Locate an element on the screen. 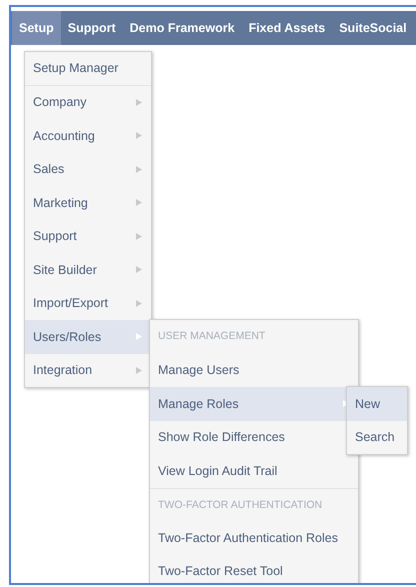 This screenshot has width=416, height=587. section-heading: TWO-FACTOR AUTHENTICATION is located at coordinates (254, 504).